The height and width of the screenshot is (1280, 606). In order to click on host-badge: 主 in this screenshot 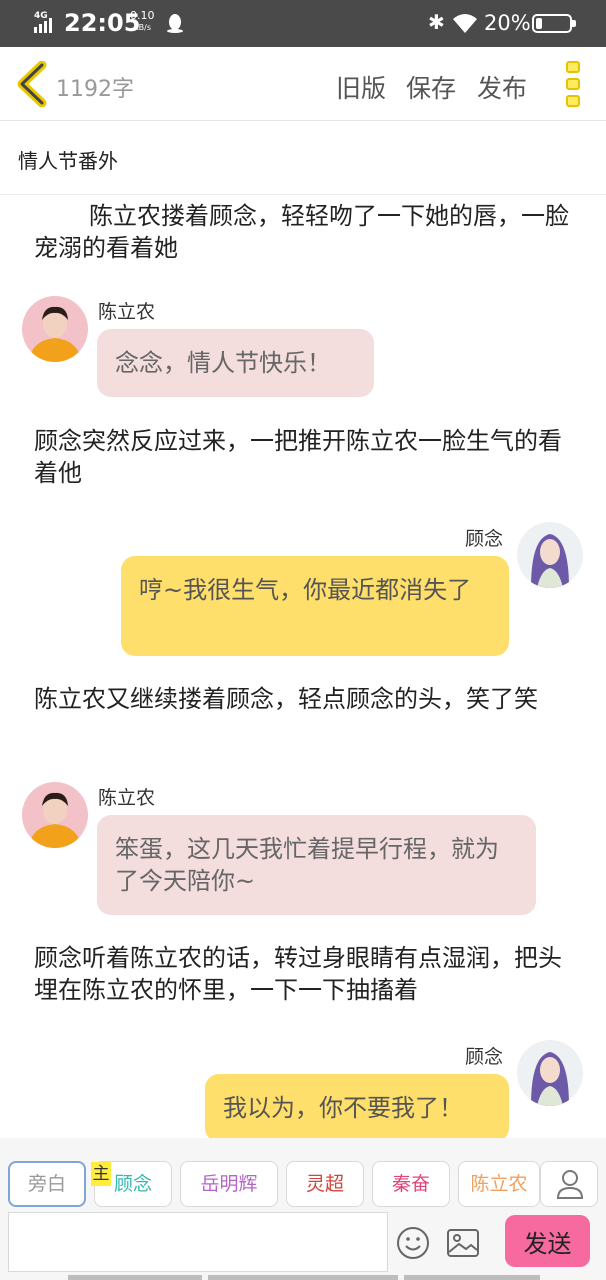, I will do `click(101, 1174)`.